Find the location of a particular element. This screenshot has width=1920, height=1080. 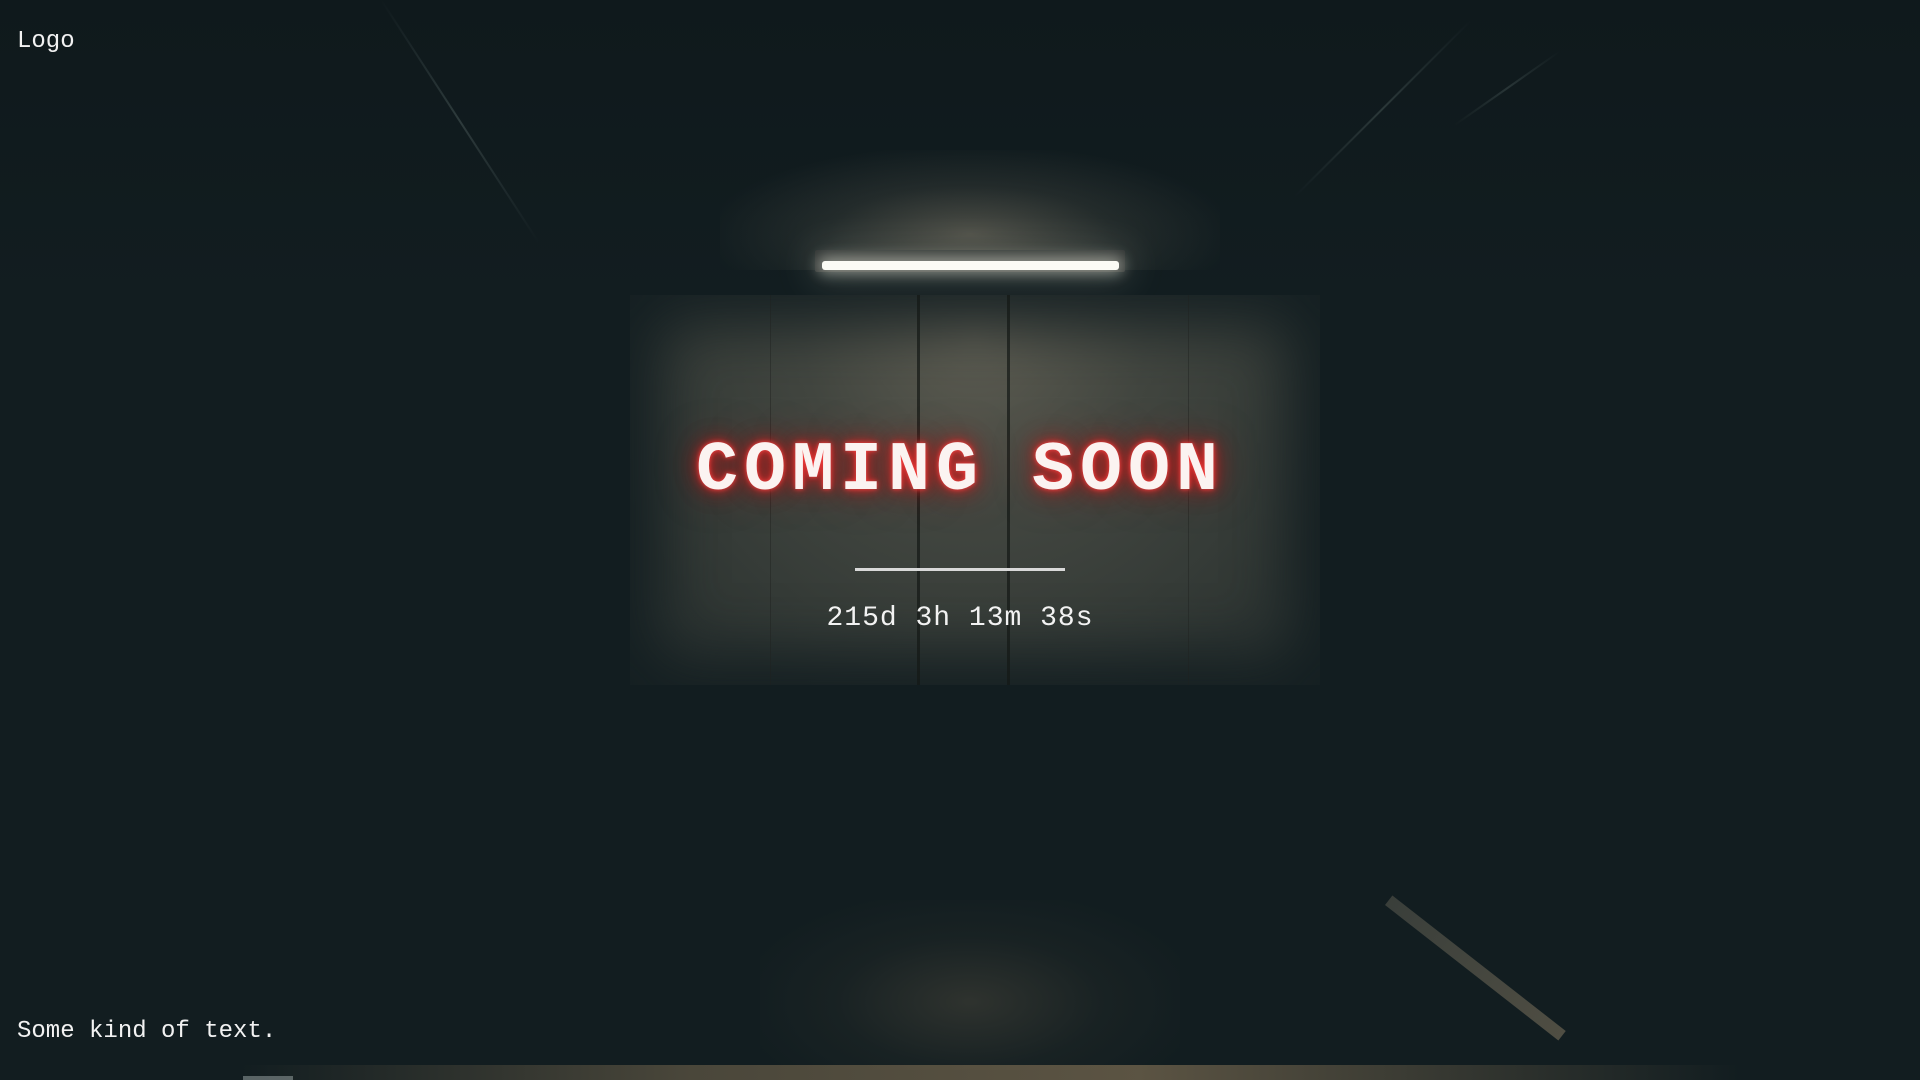

parking-floor-stripe is located at coordinates (1475, 968).